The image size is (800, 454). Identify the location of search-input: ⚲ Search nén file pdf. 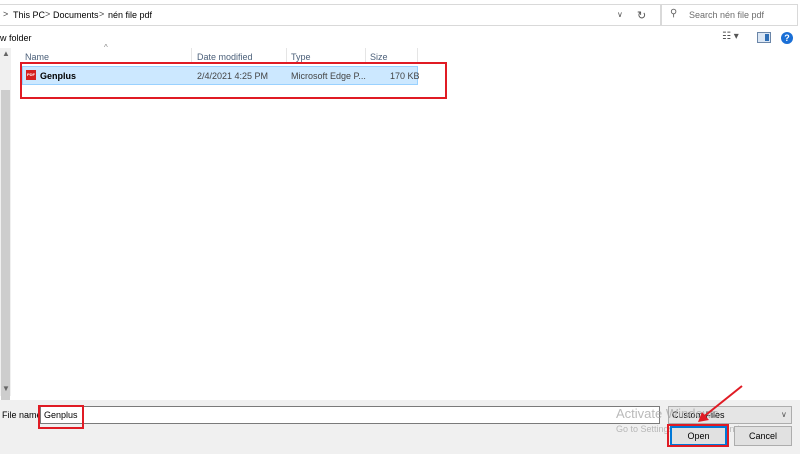
(729, 15).